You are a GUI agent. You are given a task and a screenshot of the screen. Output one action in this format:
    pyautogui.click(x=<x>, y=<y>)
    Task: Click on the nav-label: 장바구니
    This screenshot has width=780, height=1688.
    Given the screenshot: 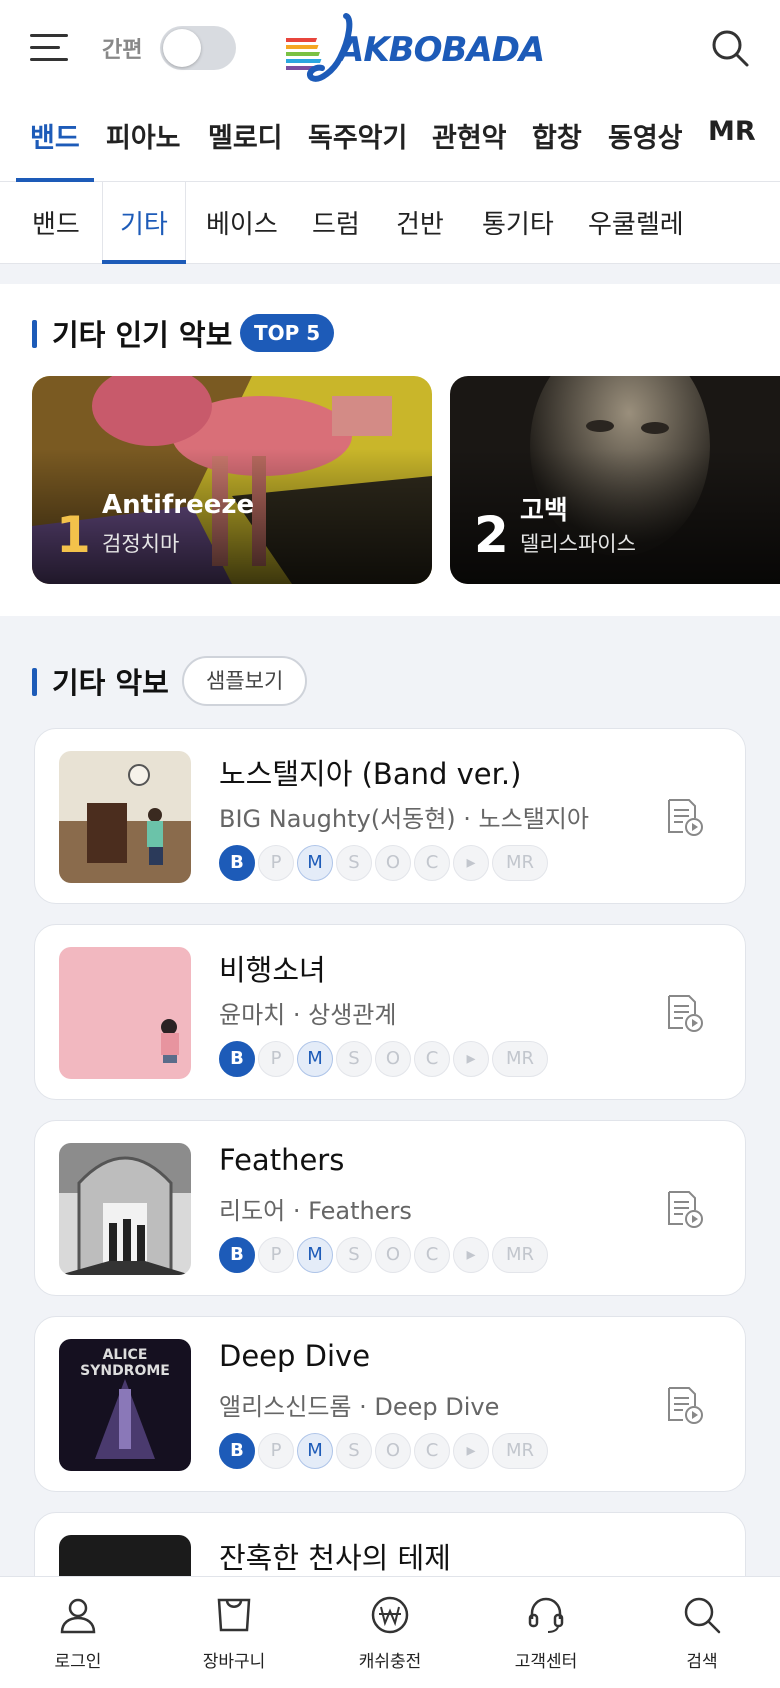 What is the action you would take?
    pyautogui.click(x=234, y=1662)
    